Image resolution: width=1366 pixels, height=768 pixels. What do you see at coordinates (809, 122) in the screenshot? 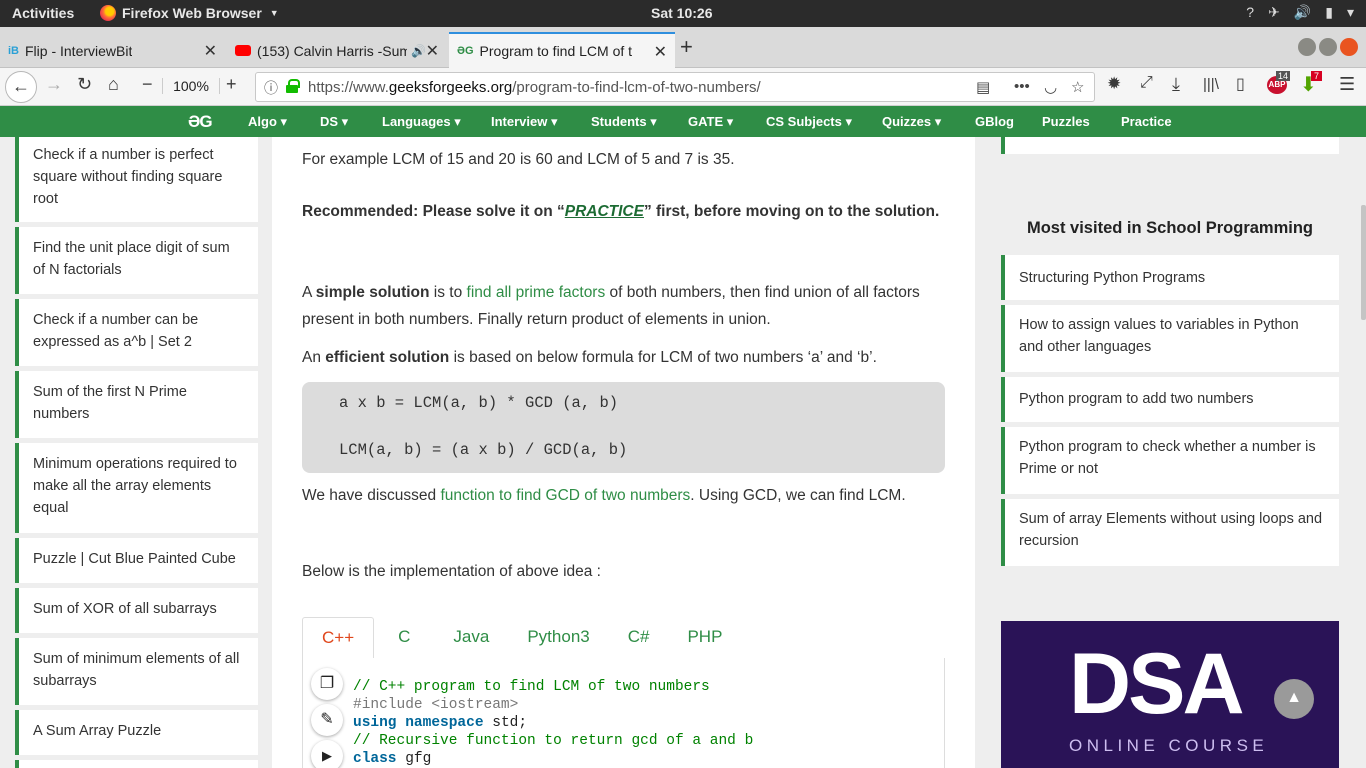
I see `nav-cs-subjects: CS Subjects ▾` at bounding box center [809, 122].